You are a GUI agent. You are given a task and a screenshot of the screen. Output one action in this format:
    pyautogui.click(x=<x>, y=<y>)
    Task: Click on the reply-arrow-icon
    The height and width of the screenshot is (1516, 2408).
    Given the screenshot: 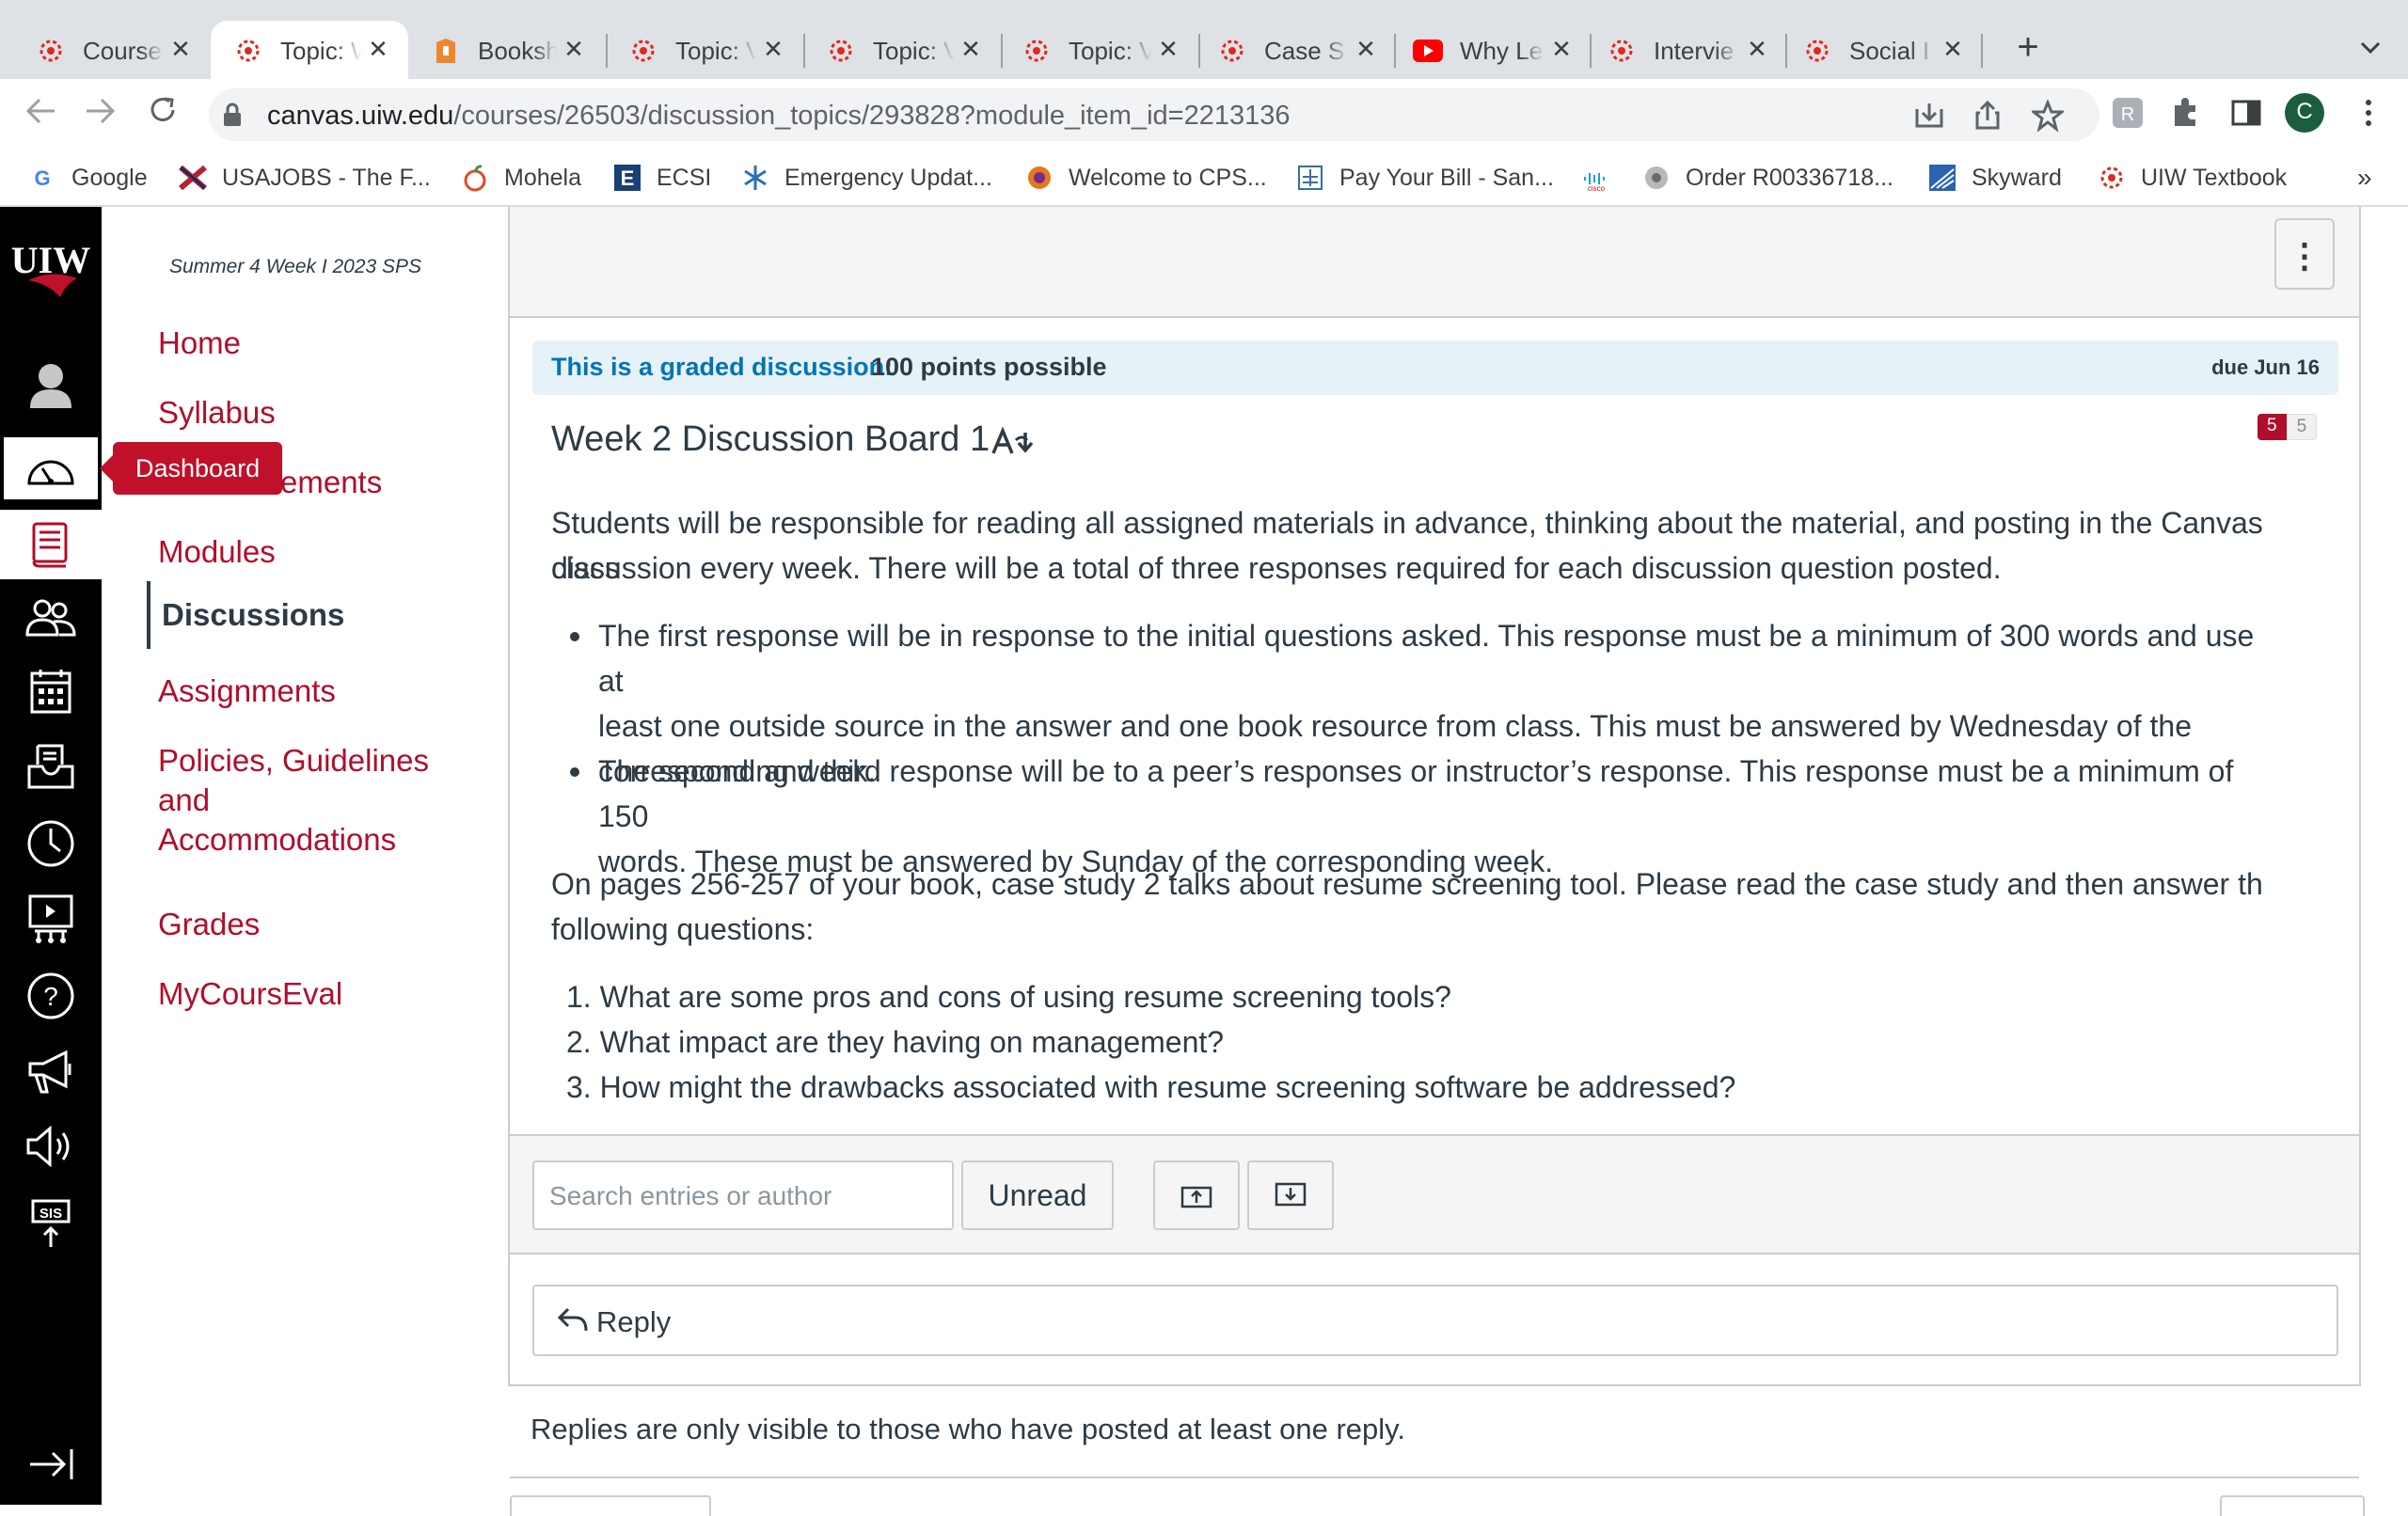 What is the action you would take?
    pyautogui.click(x=573, y=1321)
    